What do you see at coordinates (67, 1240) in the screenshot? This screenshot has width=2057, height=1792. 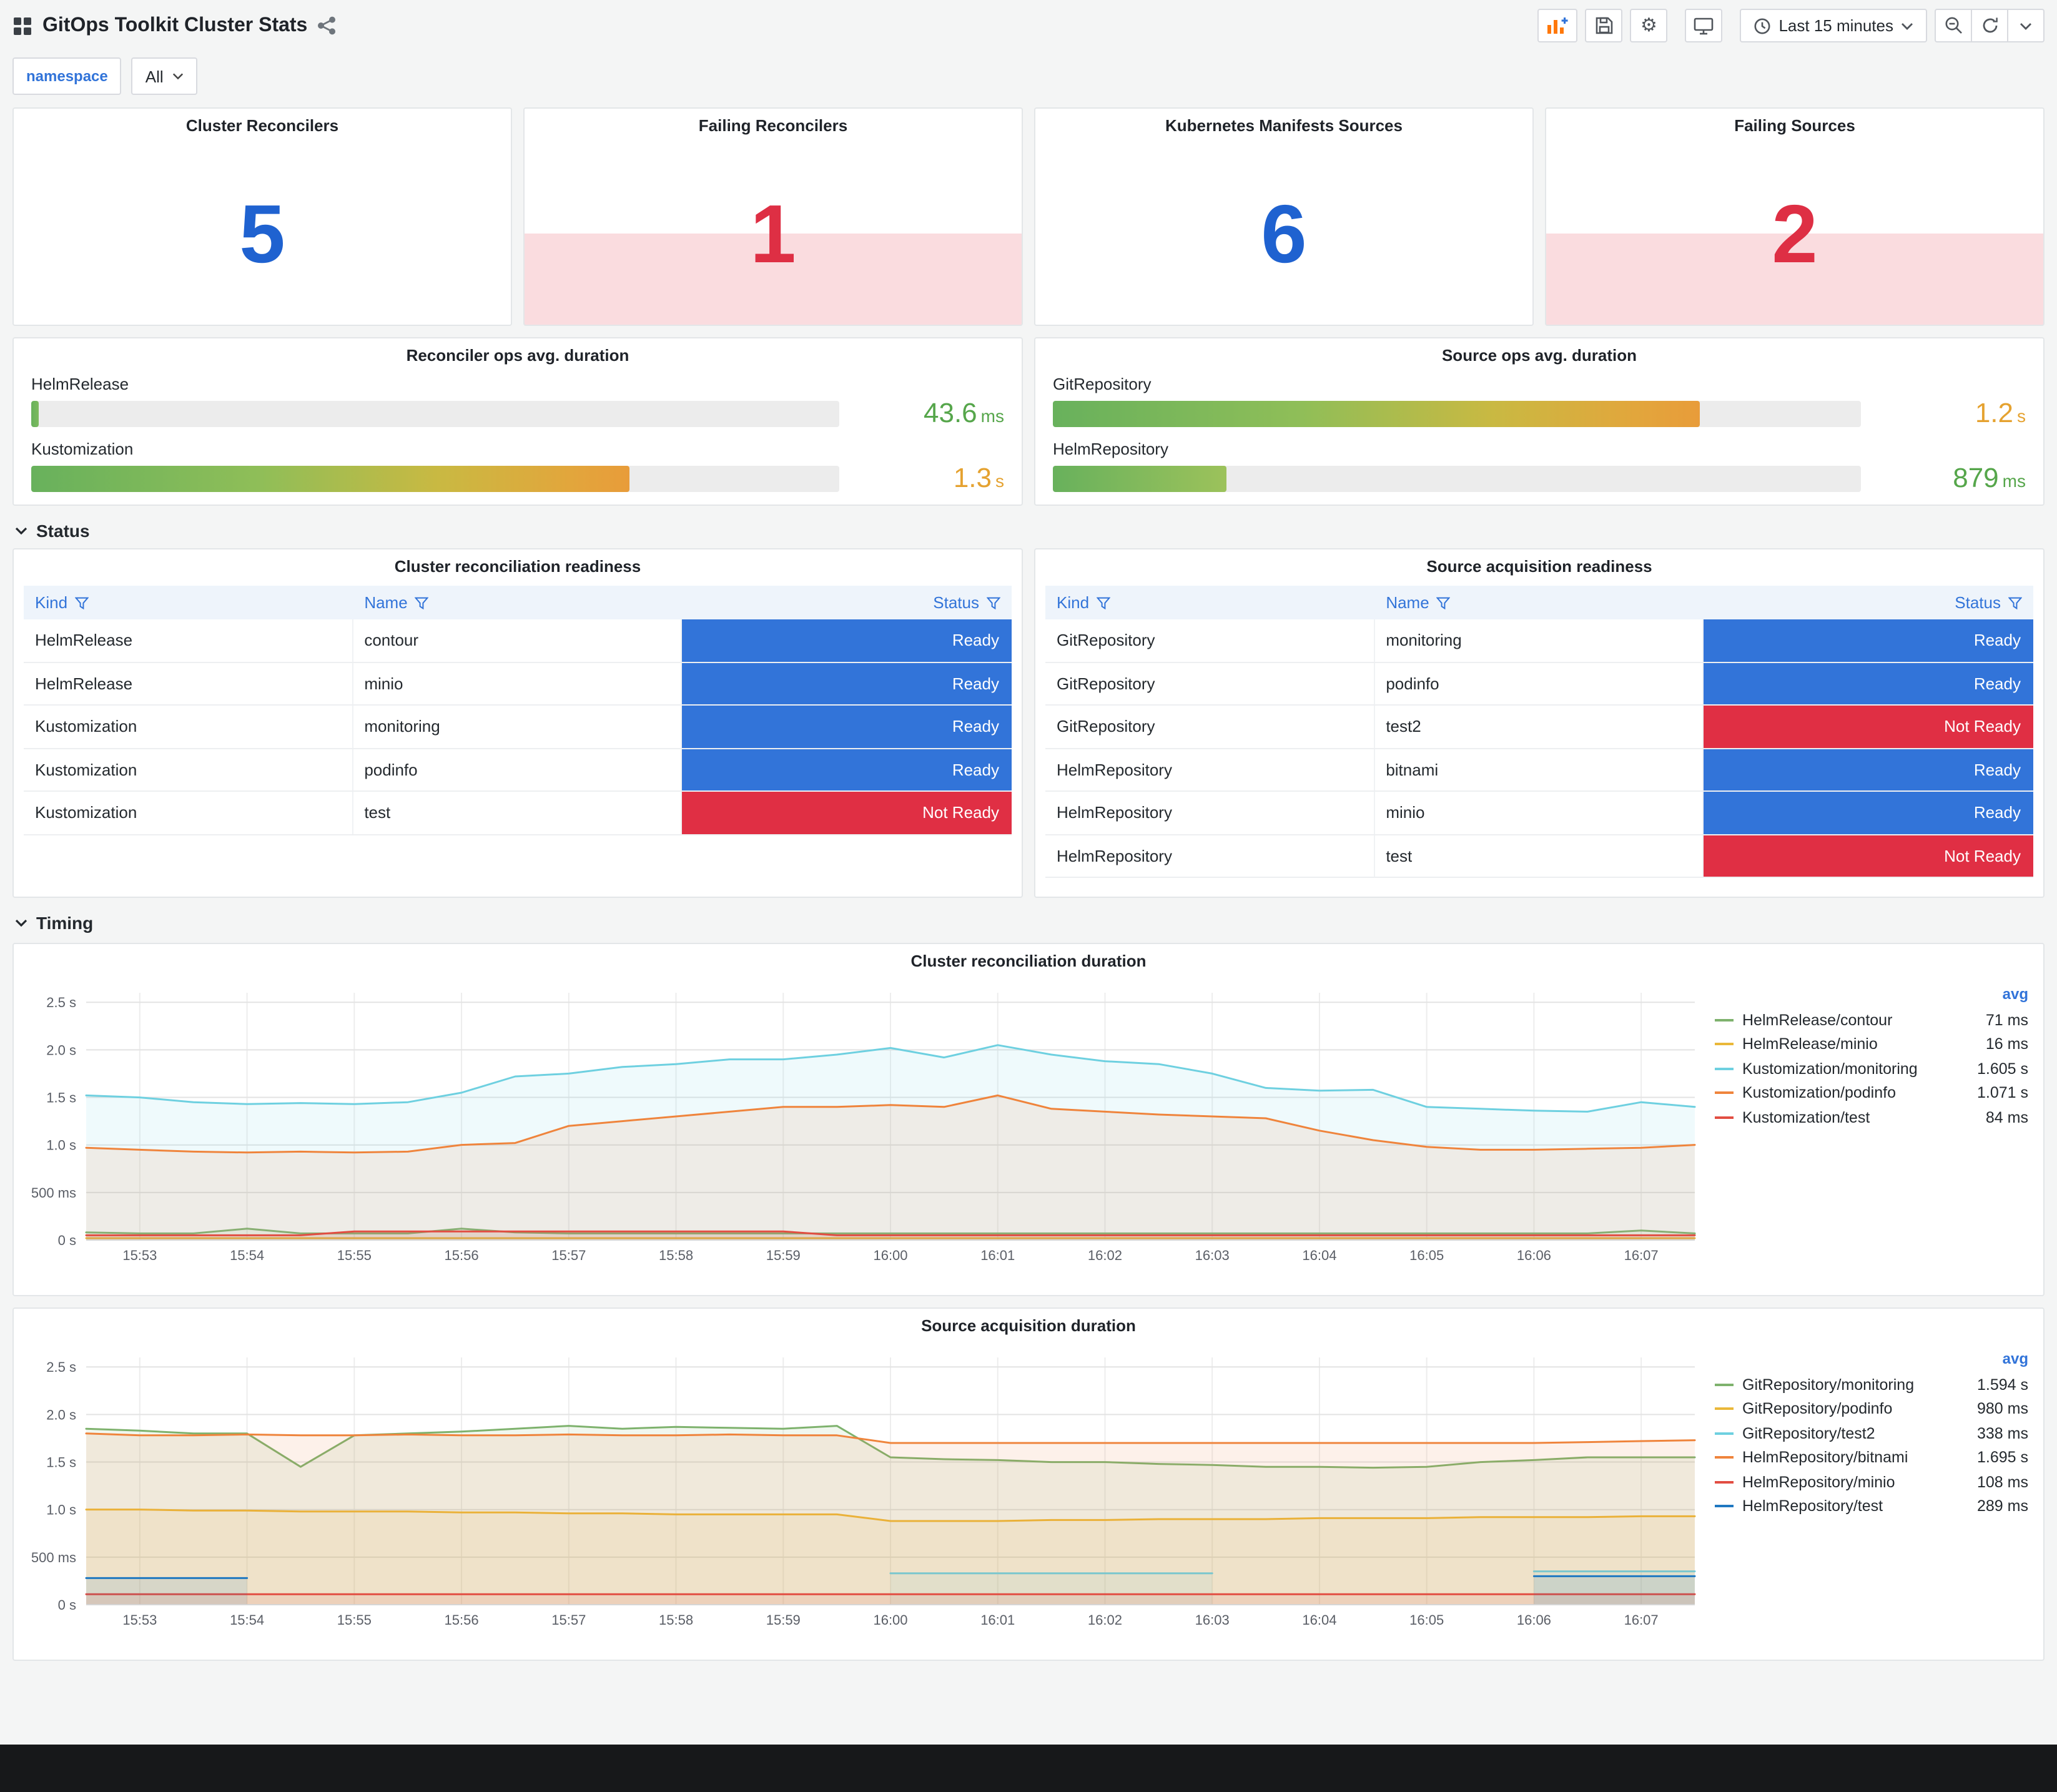 I see `svg-text: 0 s` at bounding box center [67, 1240].